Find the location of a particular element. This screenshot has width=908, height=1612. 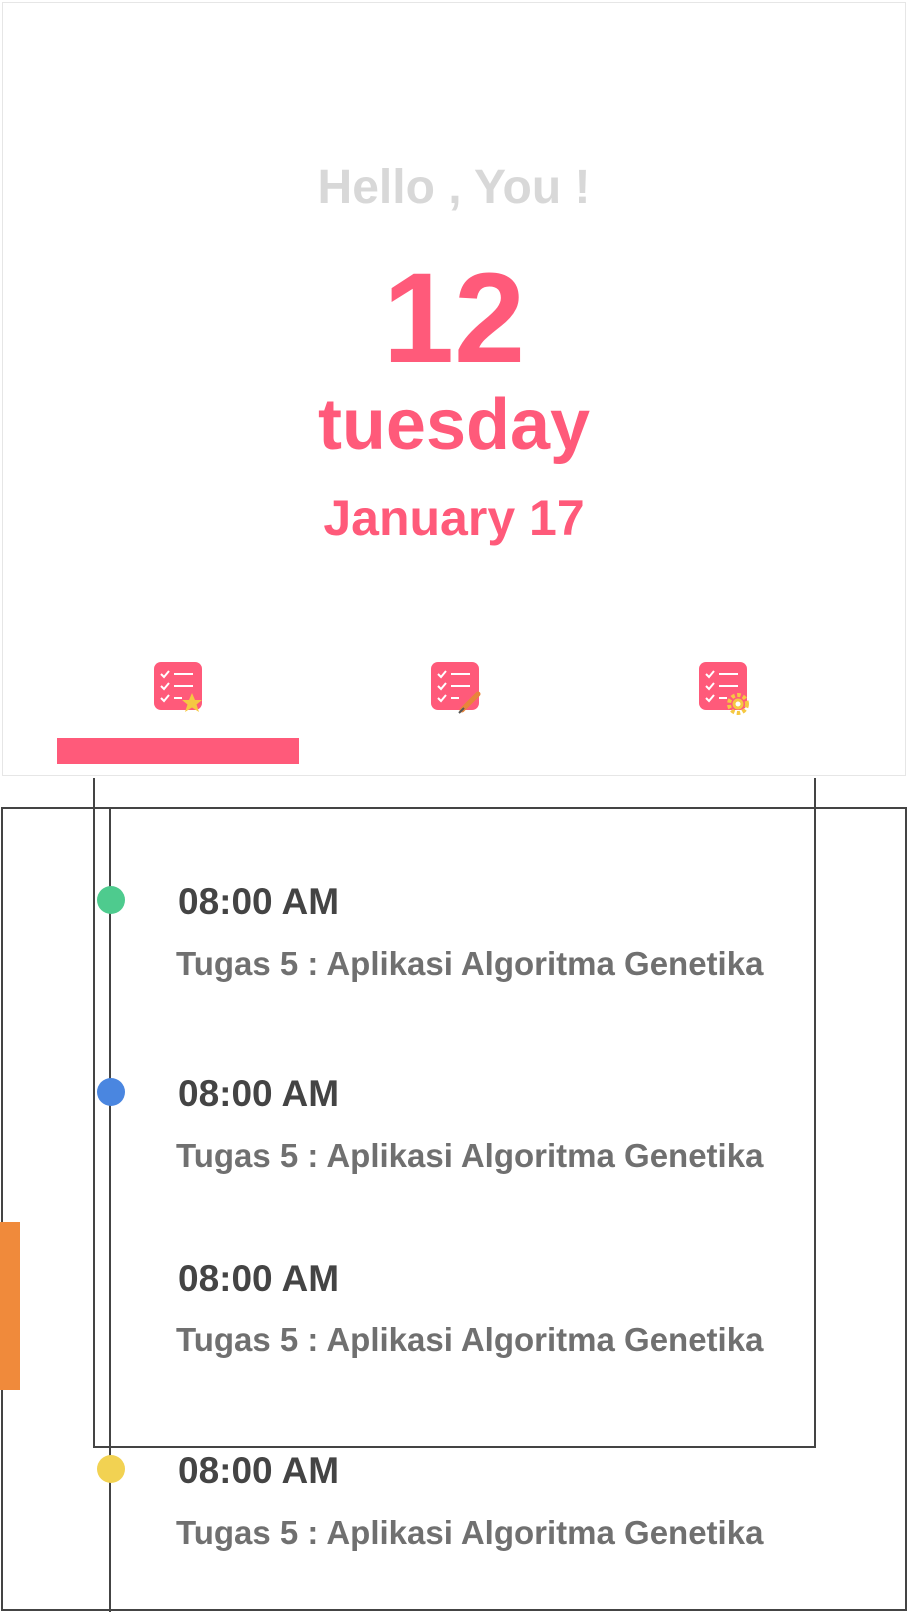

checklist-star-icon is located at coordinates (178, 687).